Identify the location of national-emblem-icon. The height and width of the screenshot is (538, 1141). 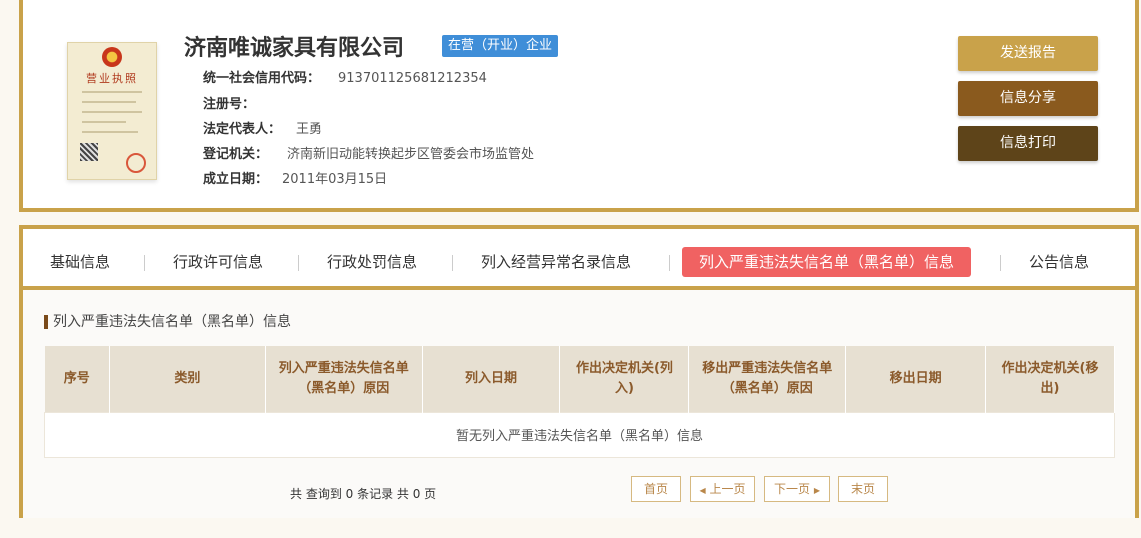
(112, 57).